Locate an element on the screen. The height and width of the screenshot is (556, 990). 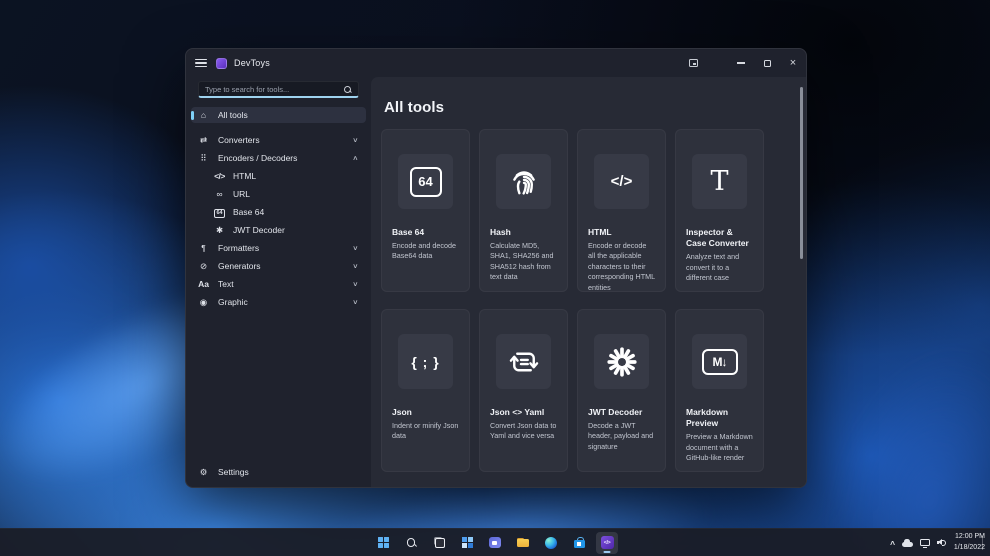
onedrive-cloud-icon is located at coordinates (907, 542).